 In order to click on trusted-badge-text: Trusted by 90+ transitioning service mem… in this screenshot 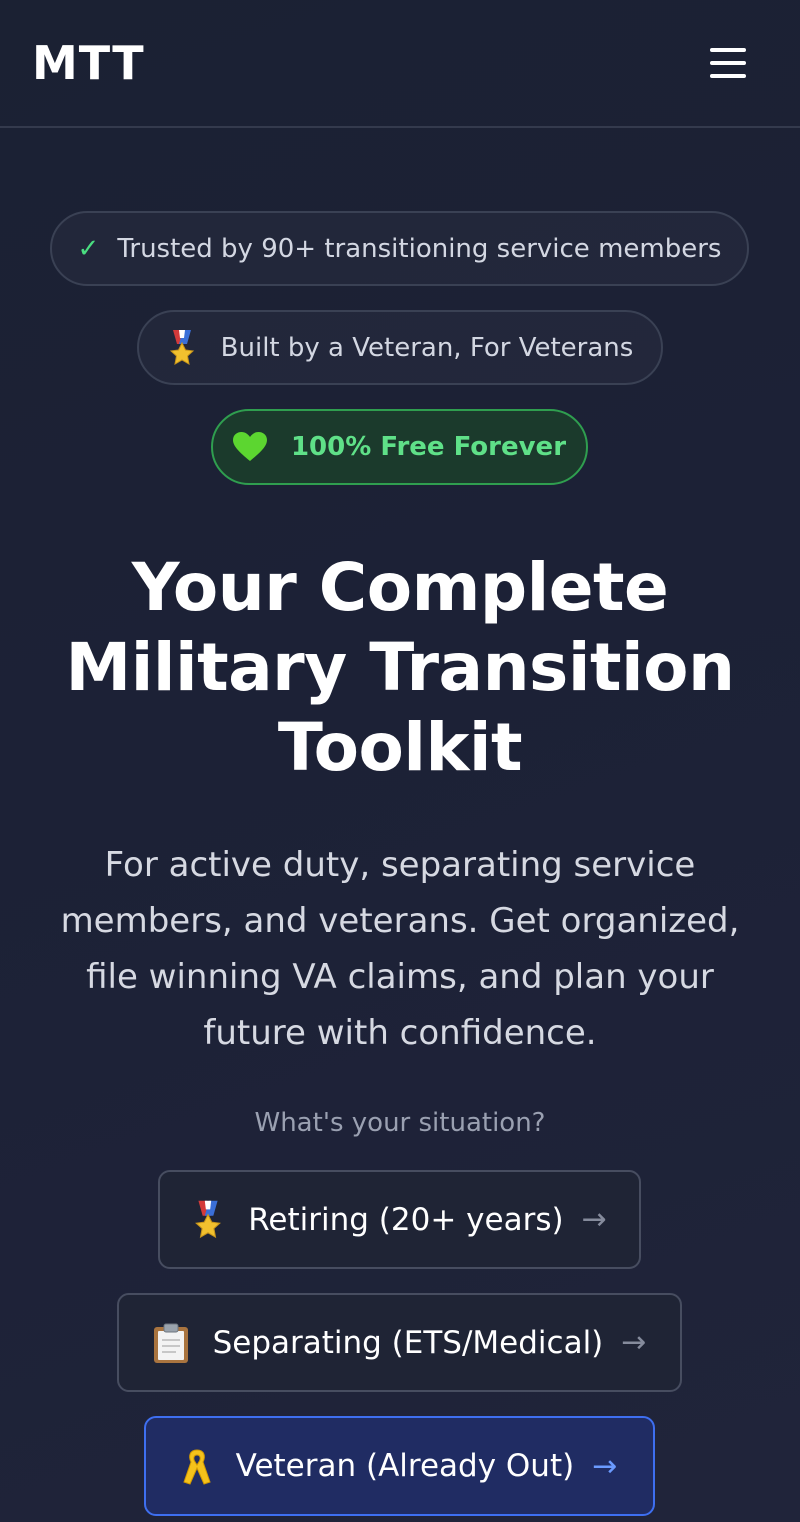, I will do `click(419, 248)`.